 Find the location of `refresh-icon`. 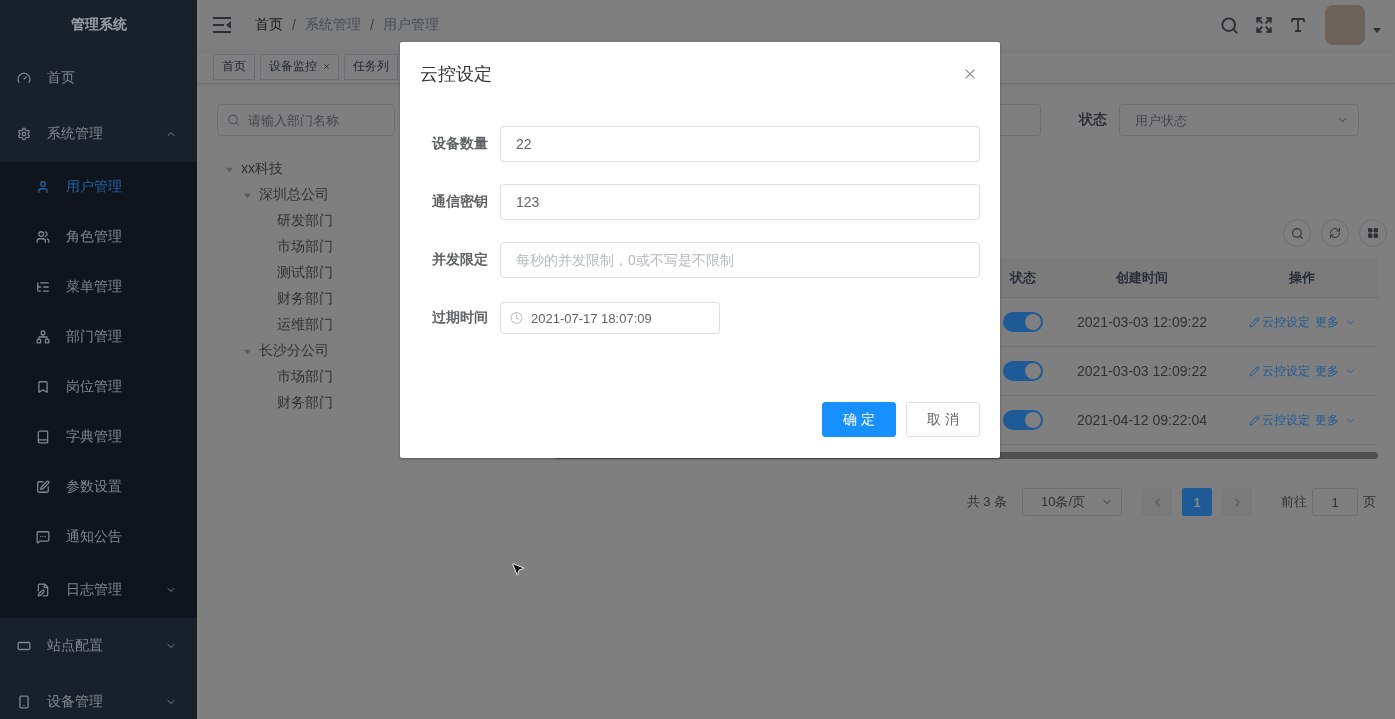

refresh-icon is located at coordinates (1335, 233).